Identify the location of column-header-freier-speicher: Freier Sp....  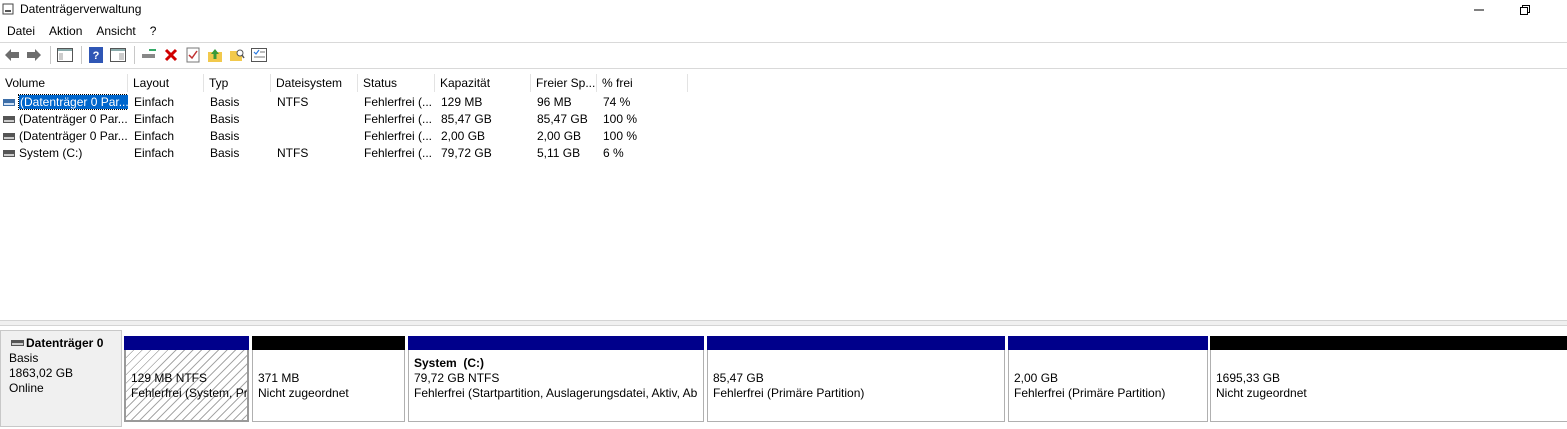
(564, 83).